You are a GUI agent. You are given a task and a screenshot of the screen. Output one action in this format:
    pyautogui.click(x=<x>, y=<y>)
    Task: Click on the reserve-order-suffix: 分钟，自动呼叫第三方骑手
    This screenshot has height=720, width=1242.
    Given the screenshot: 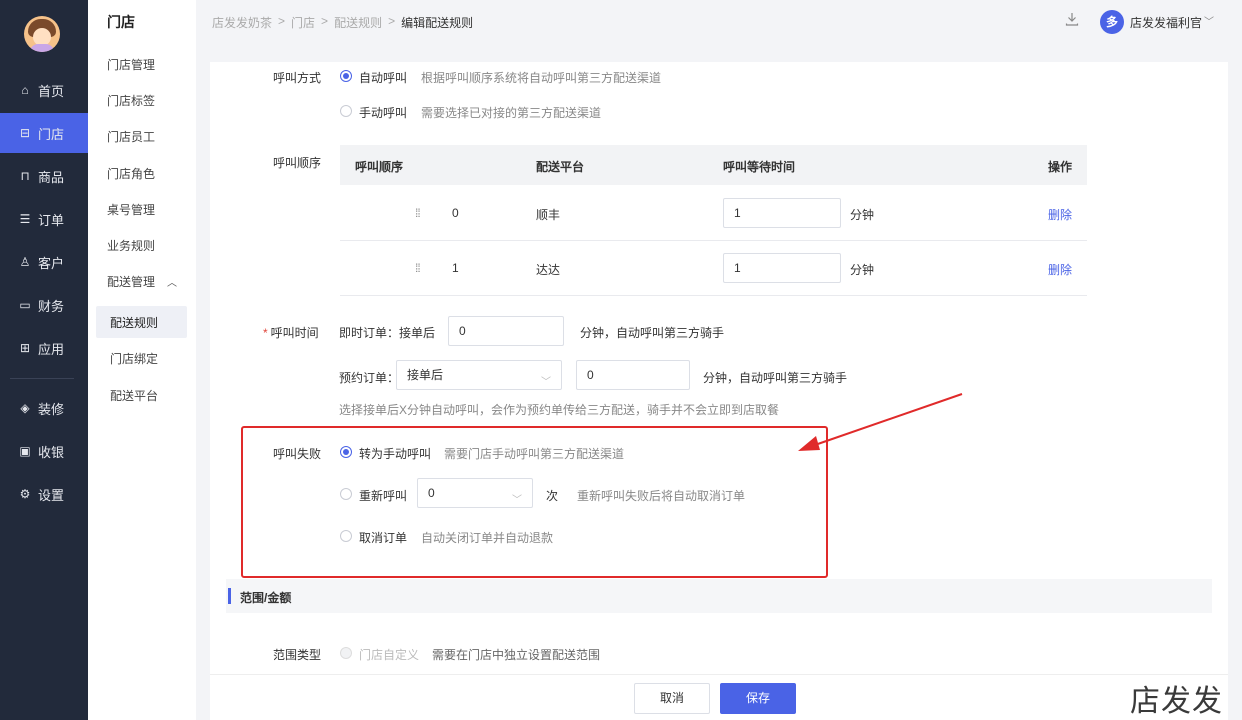 What is the action you would take?
    pyautogui.click(x=775, y=378)
    